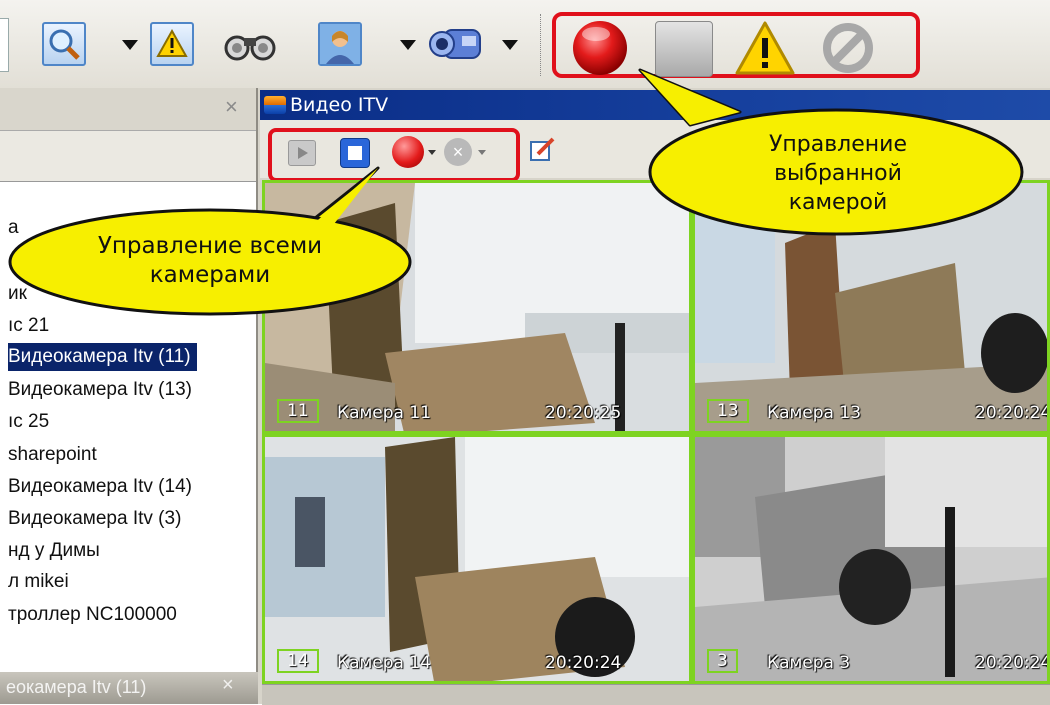  I want to click on callout-text-line: выбранной, so click(838, 173).